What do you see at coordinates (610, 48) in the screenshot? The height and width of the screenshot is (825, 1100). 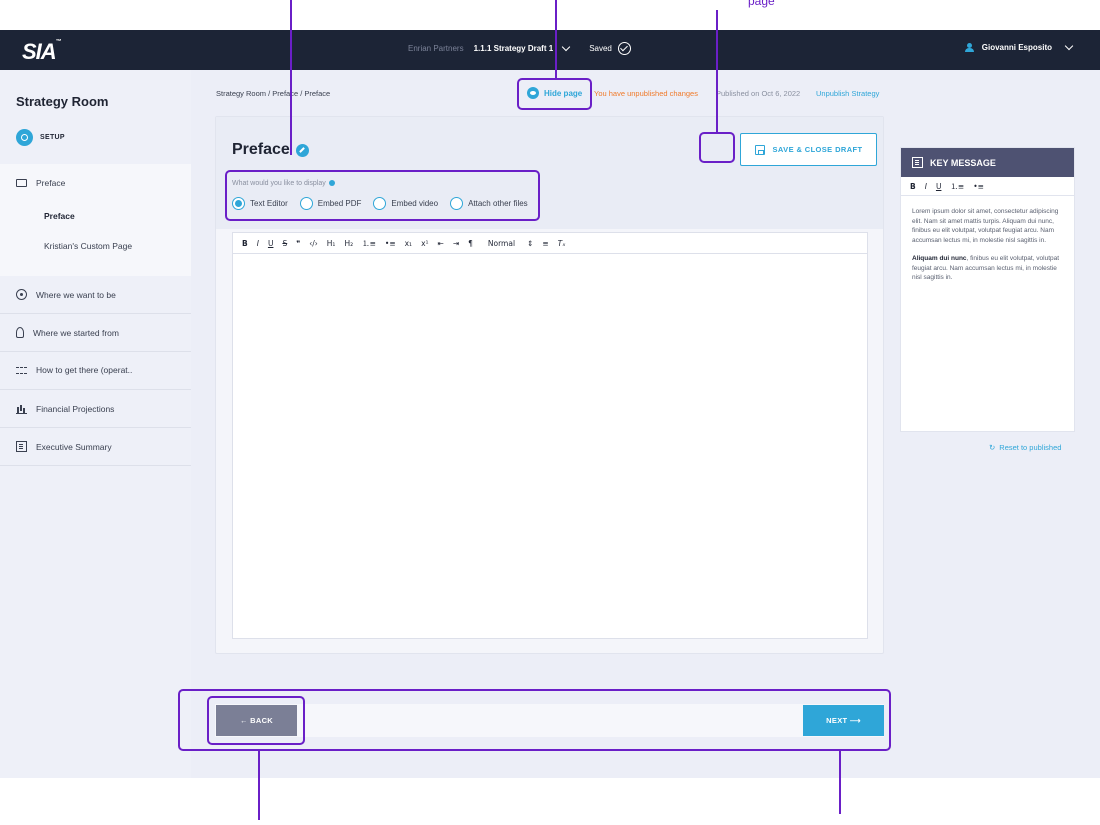 I see `saved-status: Saved` at bounding box center [610, 48].